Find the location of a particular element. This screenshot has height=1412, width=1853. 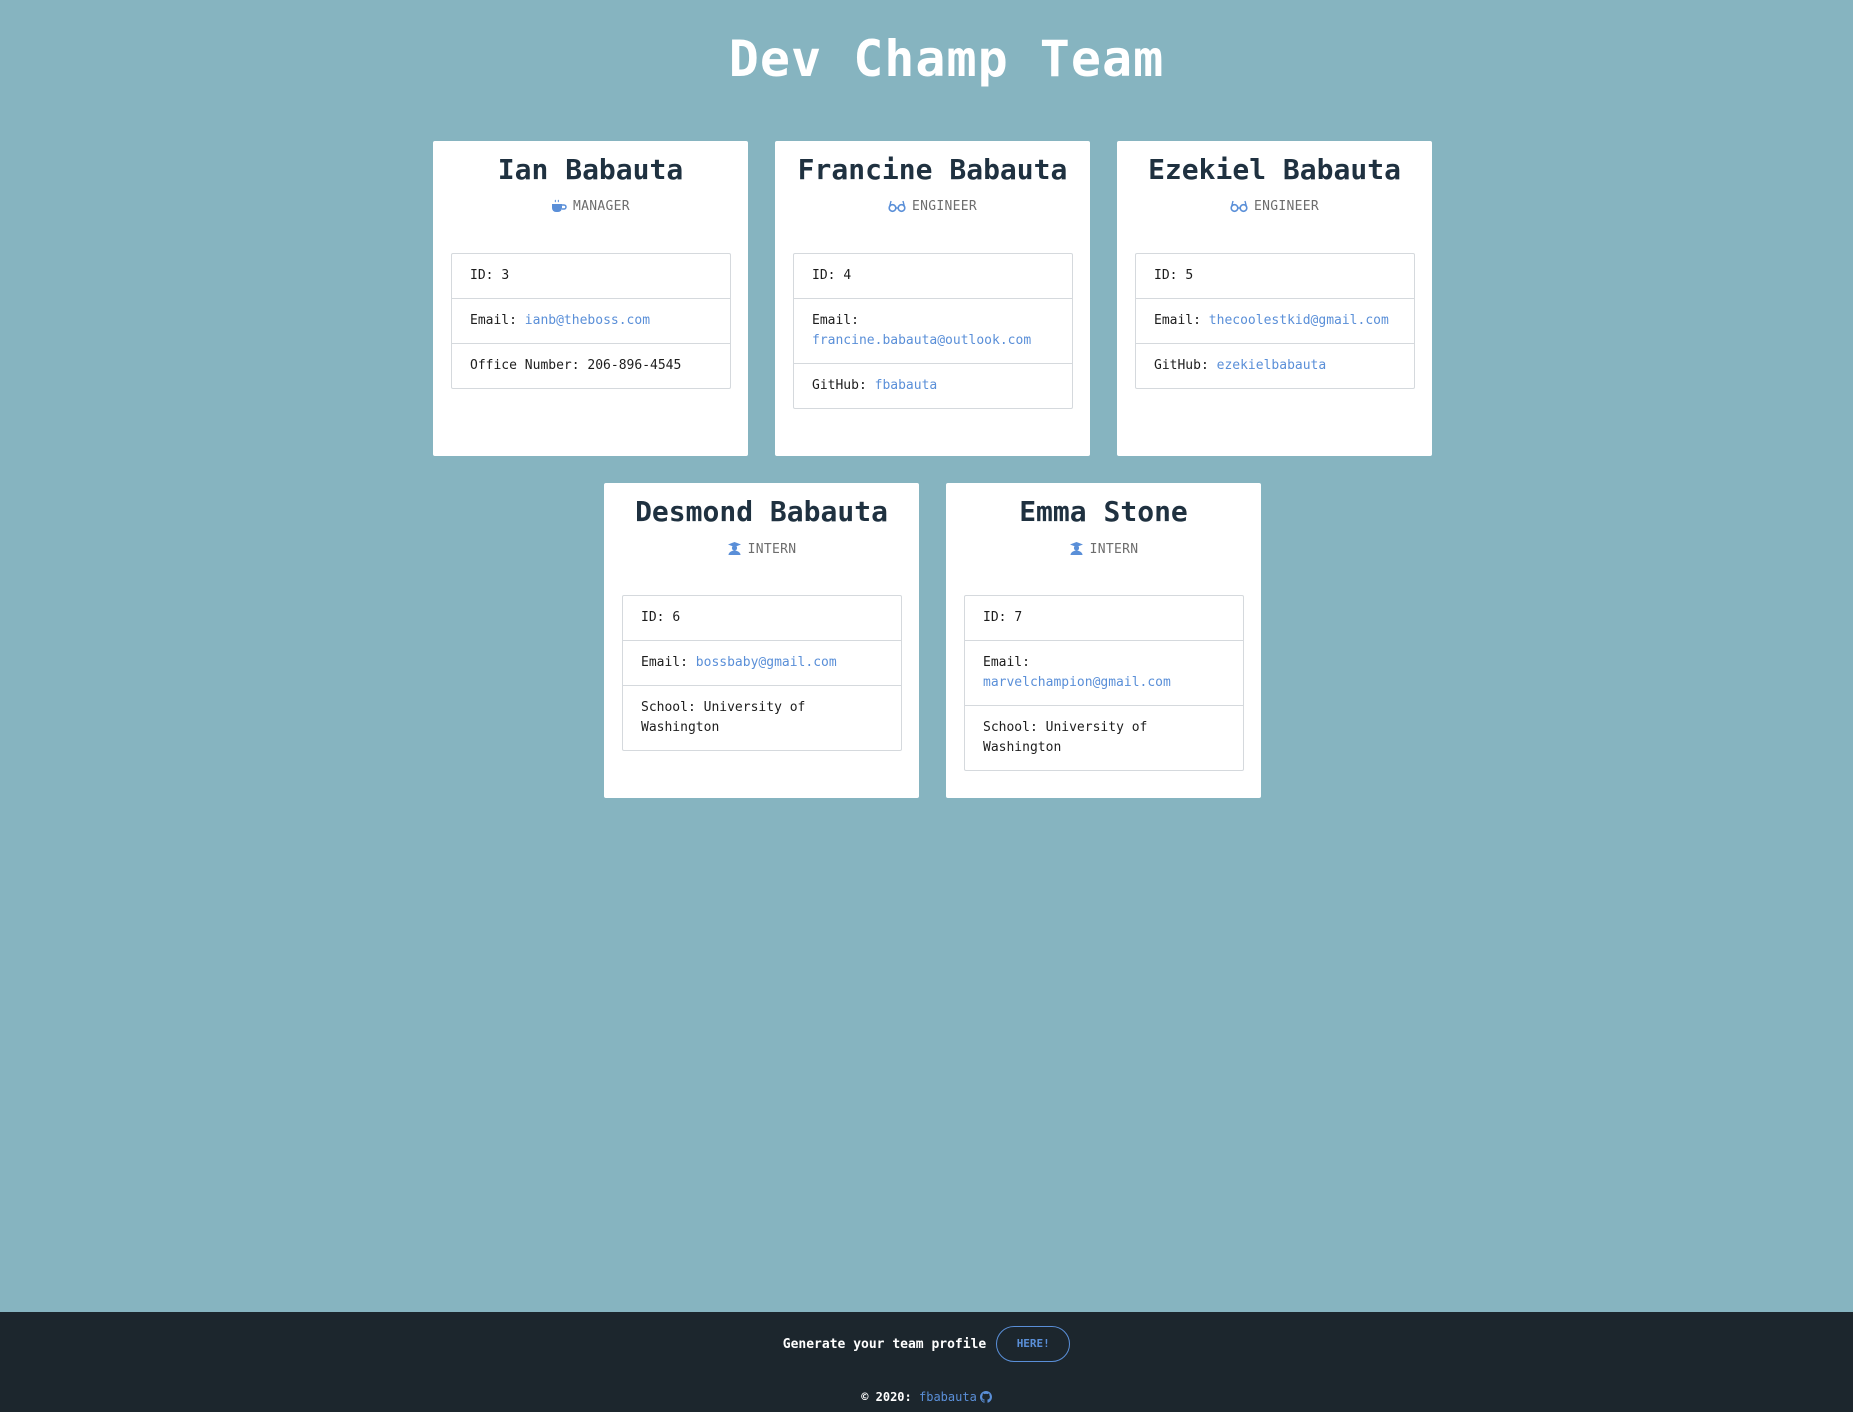

employee-role: MANAGER is located at coordinates (590, 208).